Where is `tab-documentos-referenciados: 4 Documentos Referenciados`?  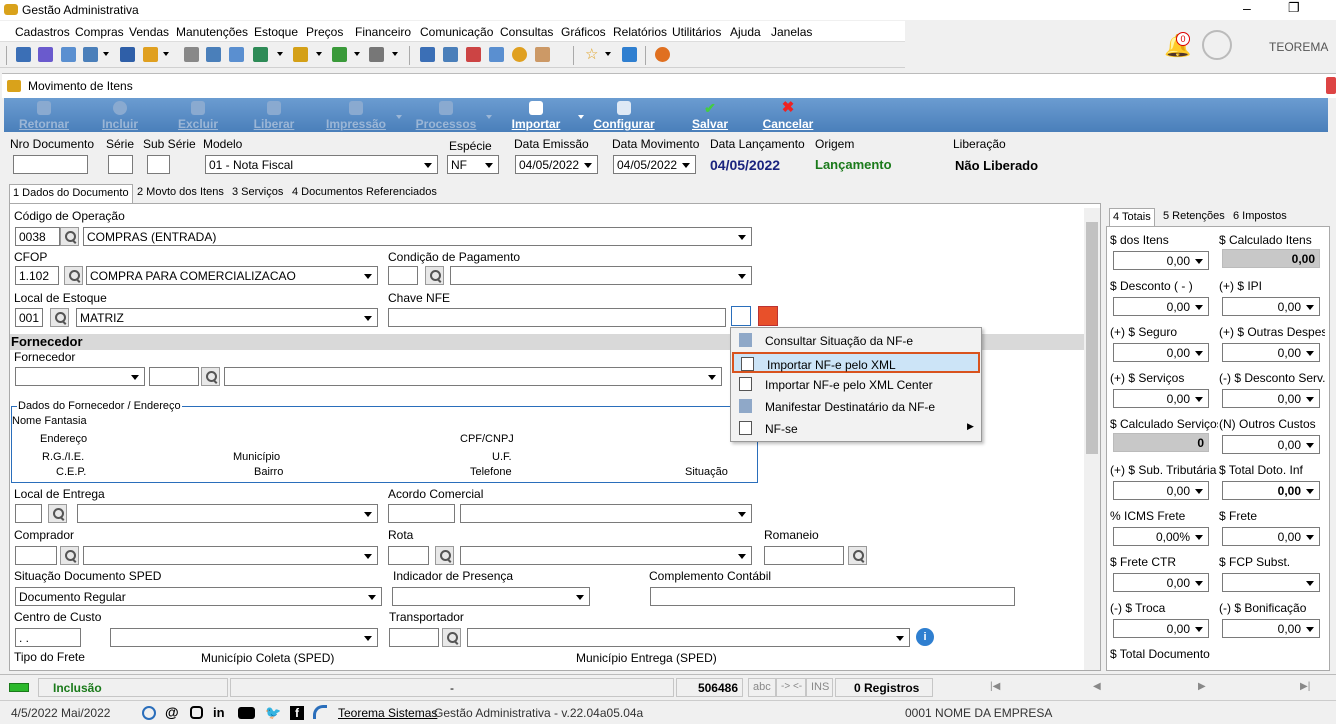
tab-documentos-referenciados: 4 Documentos Referenciados is located at coordinates (364, 193).